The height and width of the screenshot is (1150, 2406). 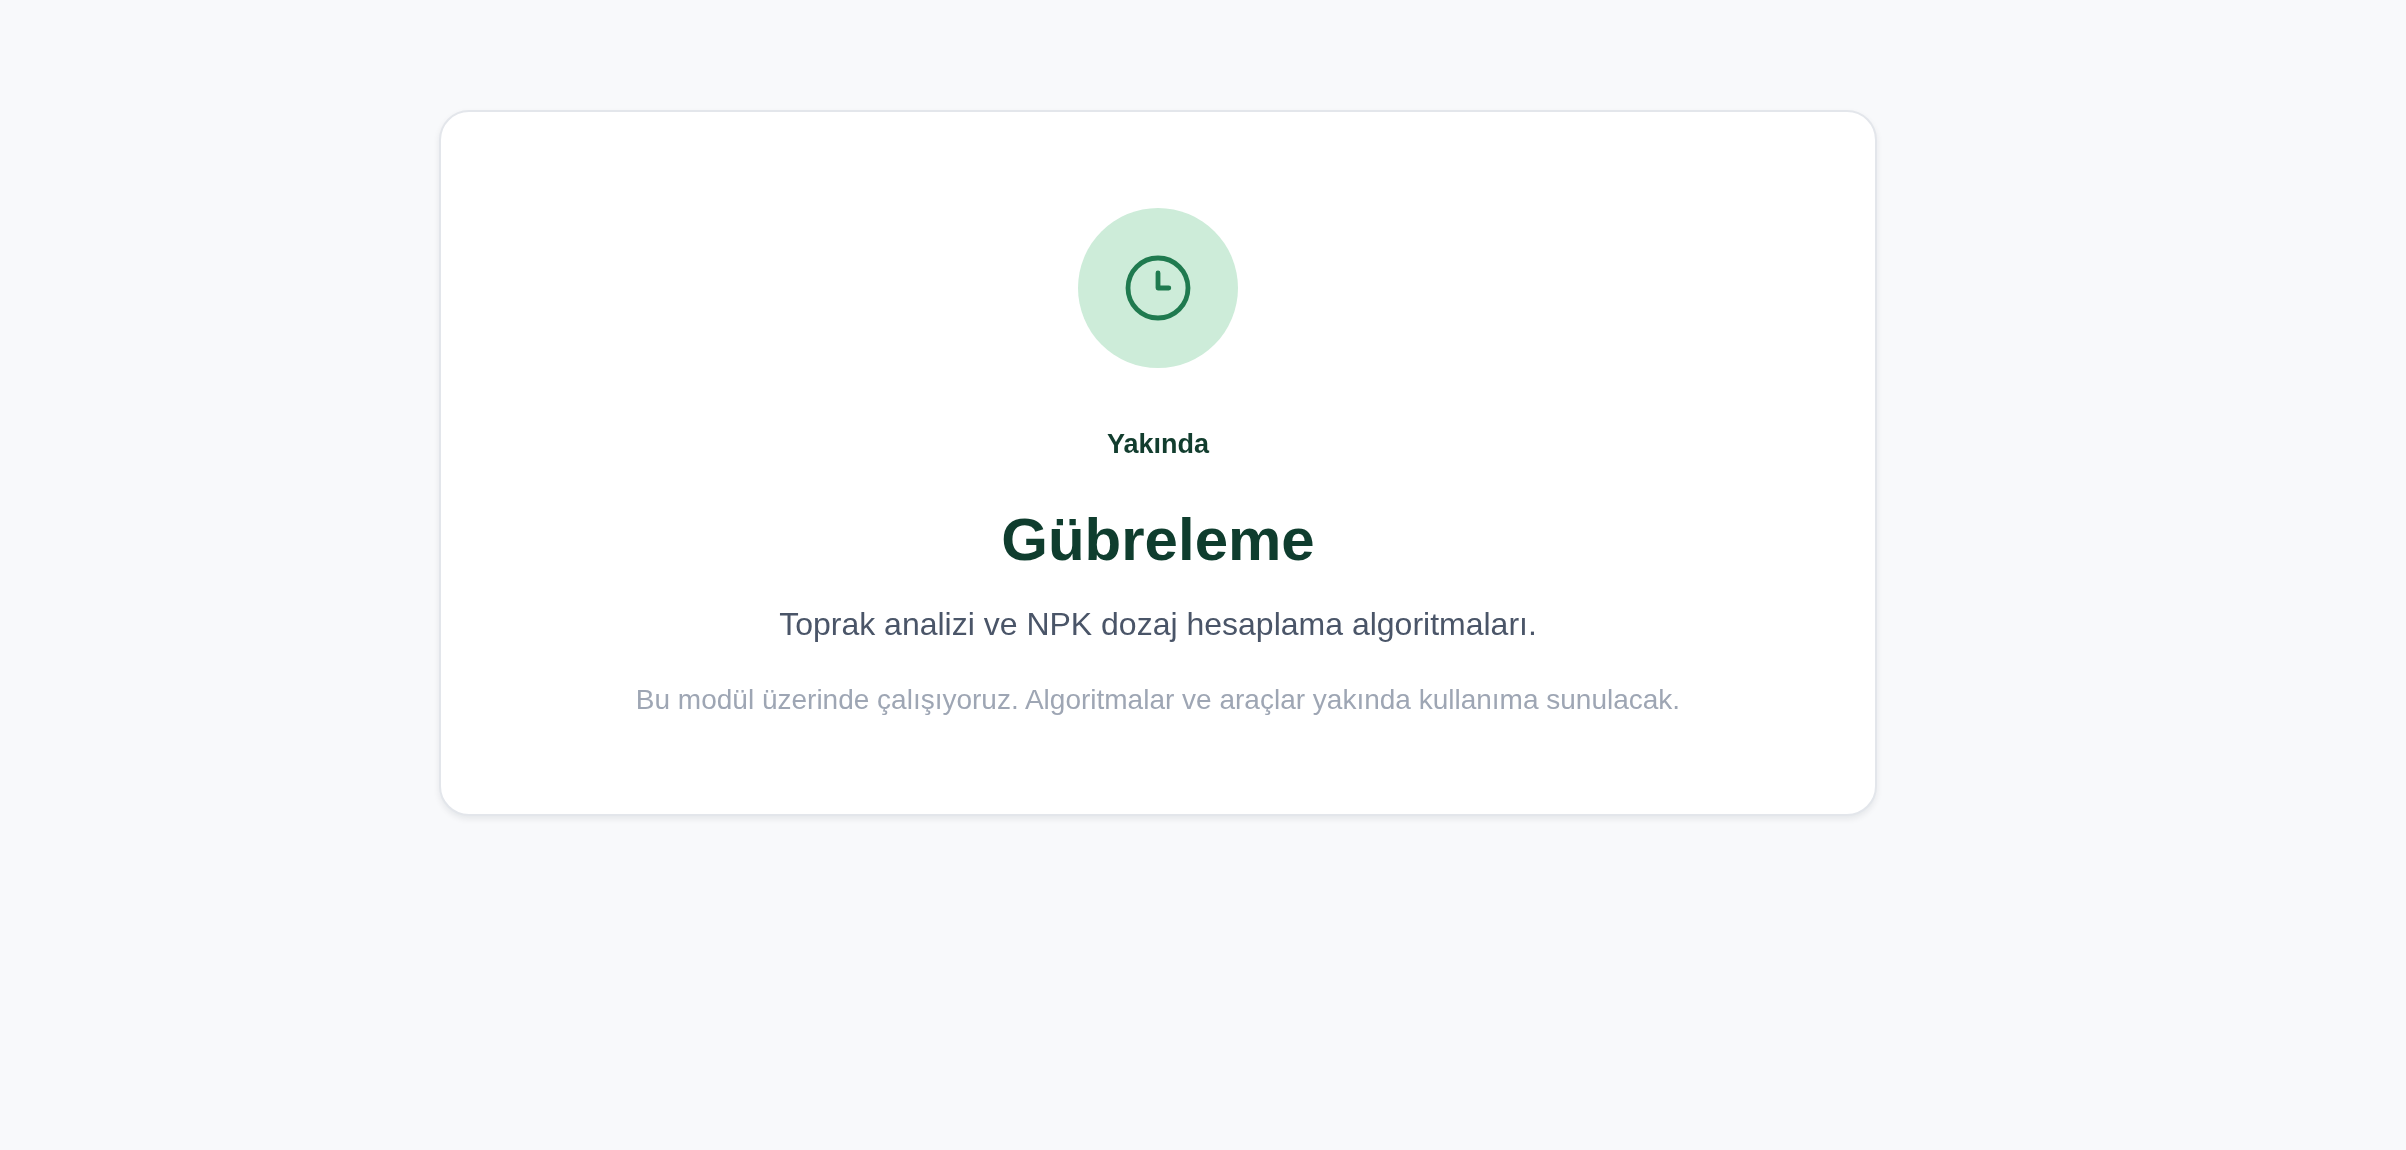 I want to click on status-label: Yakında, so click(x=1158, y=444).